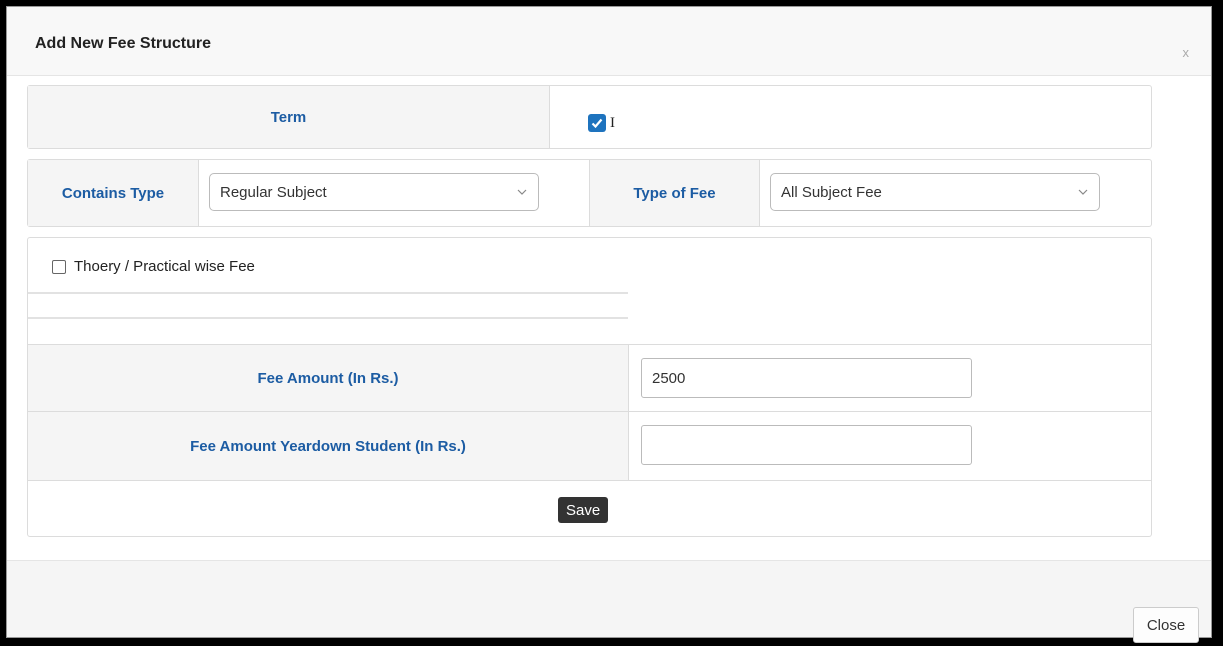 Image resolution: width=1223 pixels, height=646 pixels. Describe the element at coordinates (609, 41) in the screenshot. I see `modal-header: Add New Fee Structure x` at that location.